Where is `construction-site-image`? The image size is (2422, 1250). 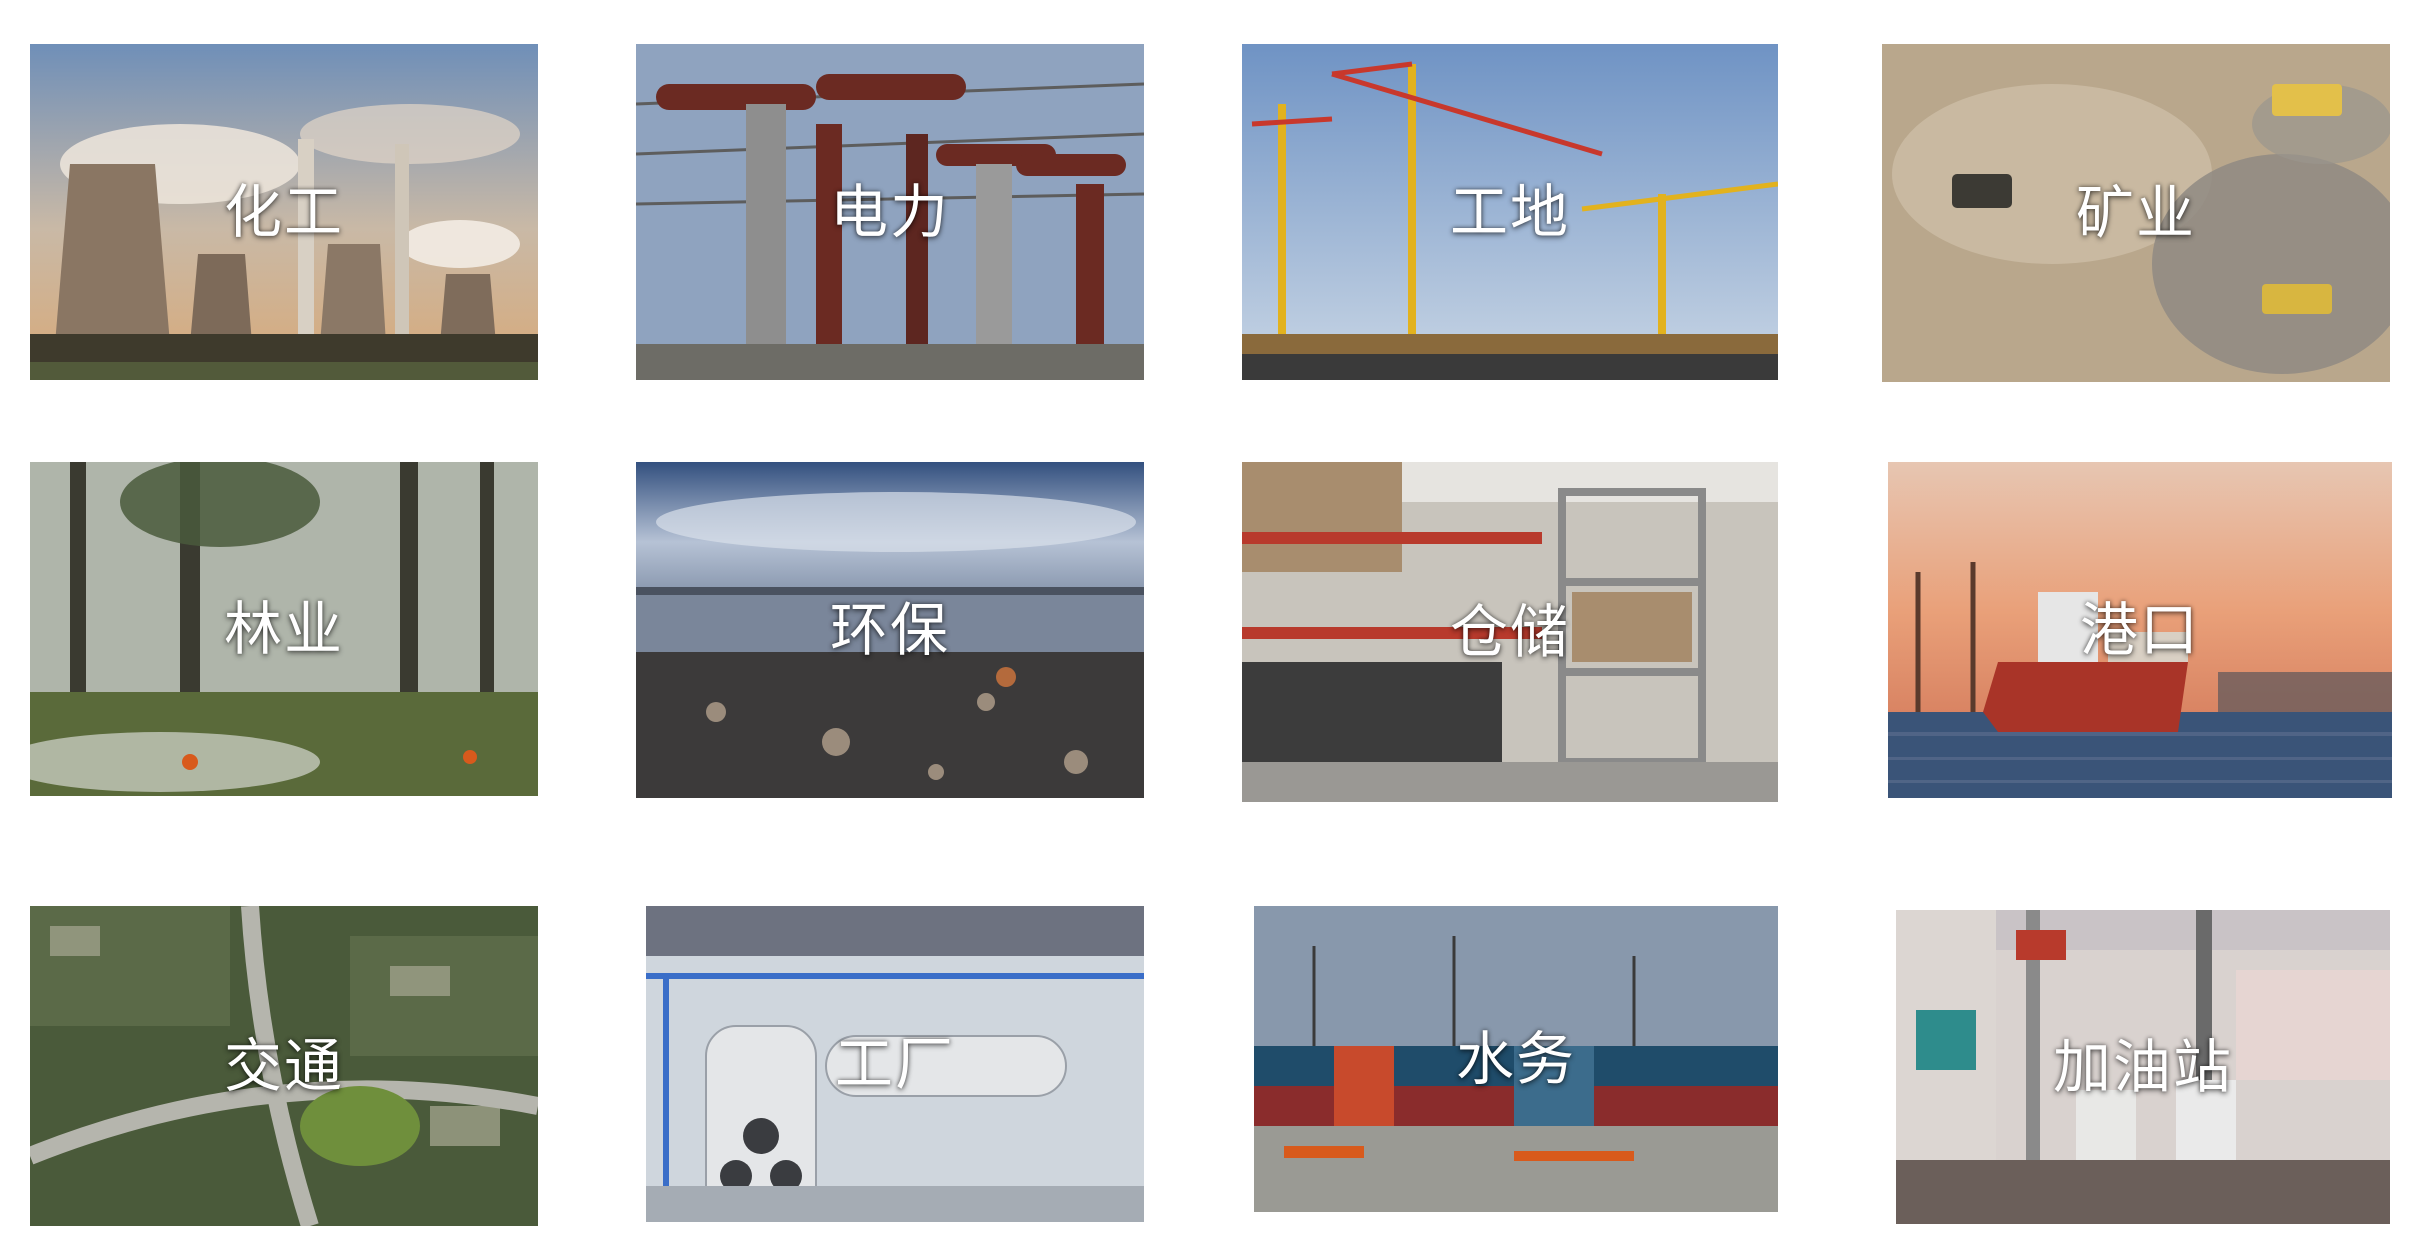
construction-site-image is located at coordinates (1510, 212).